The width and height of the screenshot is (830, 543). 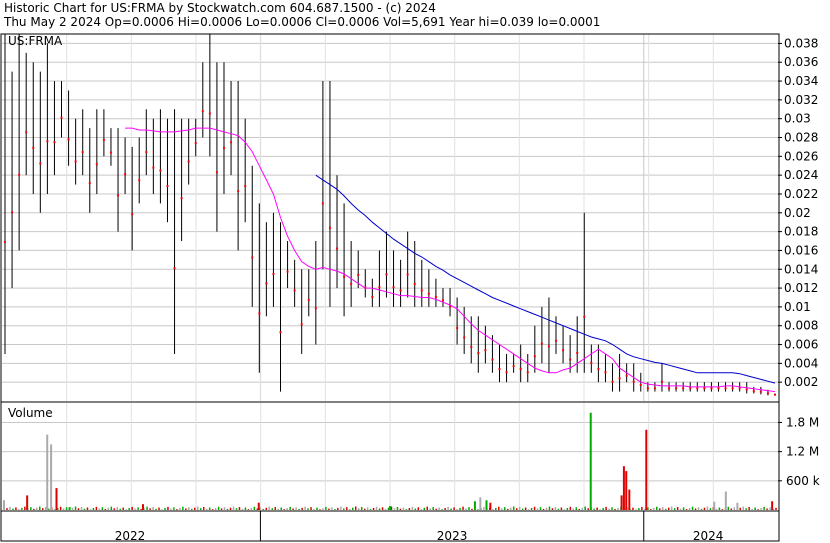 I want to click on volume-axis-ticks: 1.8 M 1.2 M 600 k, so click(x=799, y=451).